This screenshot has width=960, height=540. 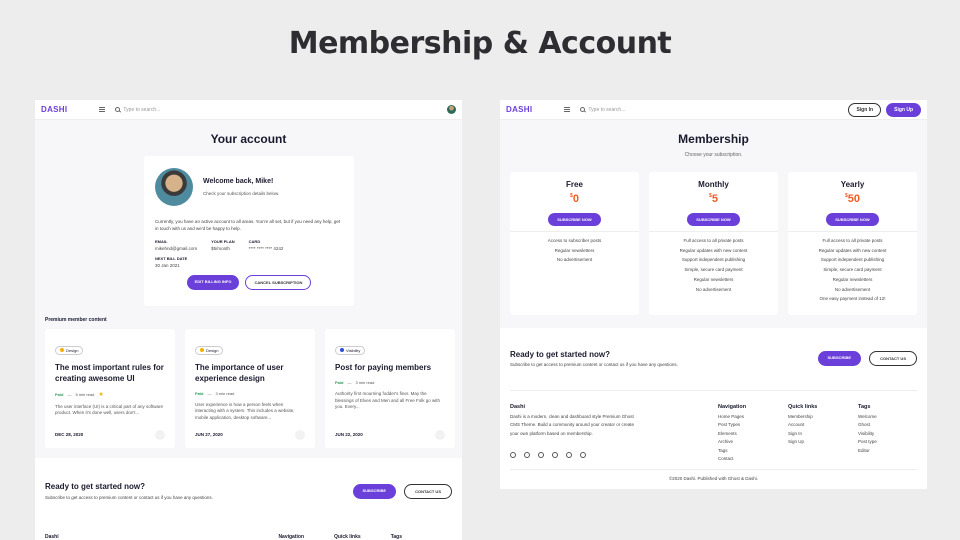 What do you see at coordinates (732, 425) in the screenshot?
I see `footer-link: Post Types` at bounding box center [732, 425].